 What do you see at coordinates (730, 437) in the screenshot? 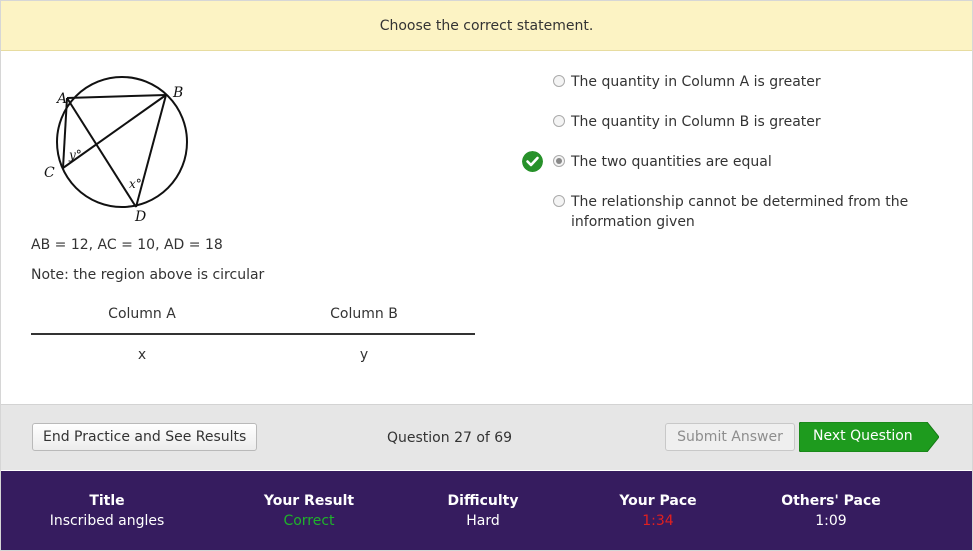
I see `submit-answer-button: Submit Answer` at bounding box center [730, 437].